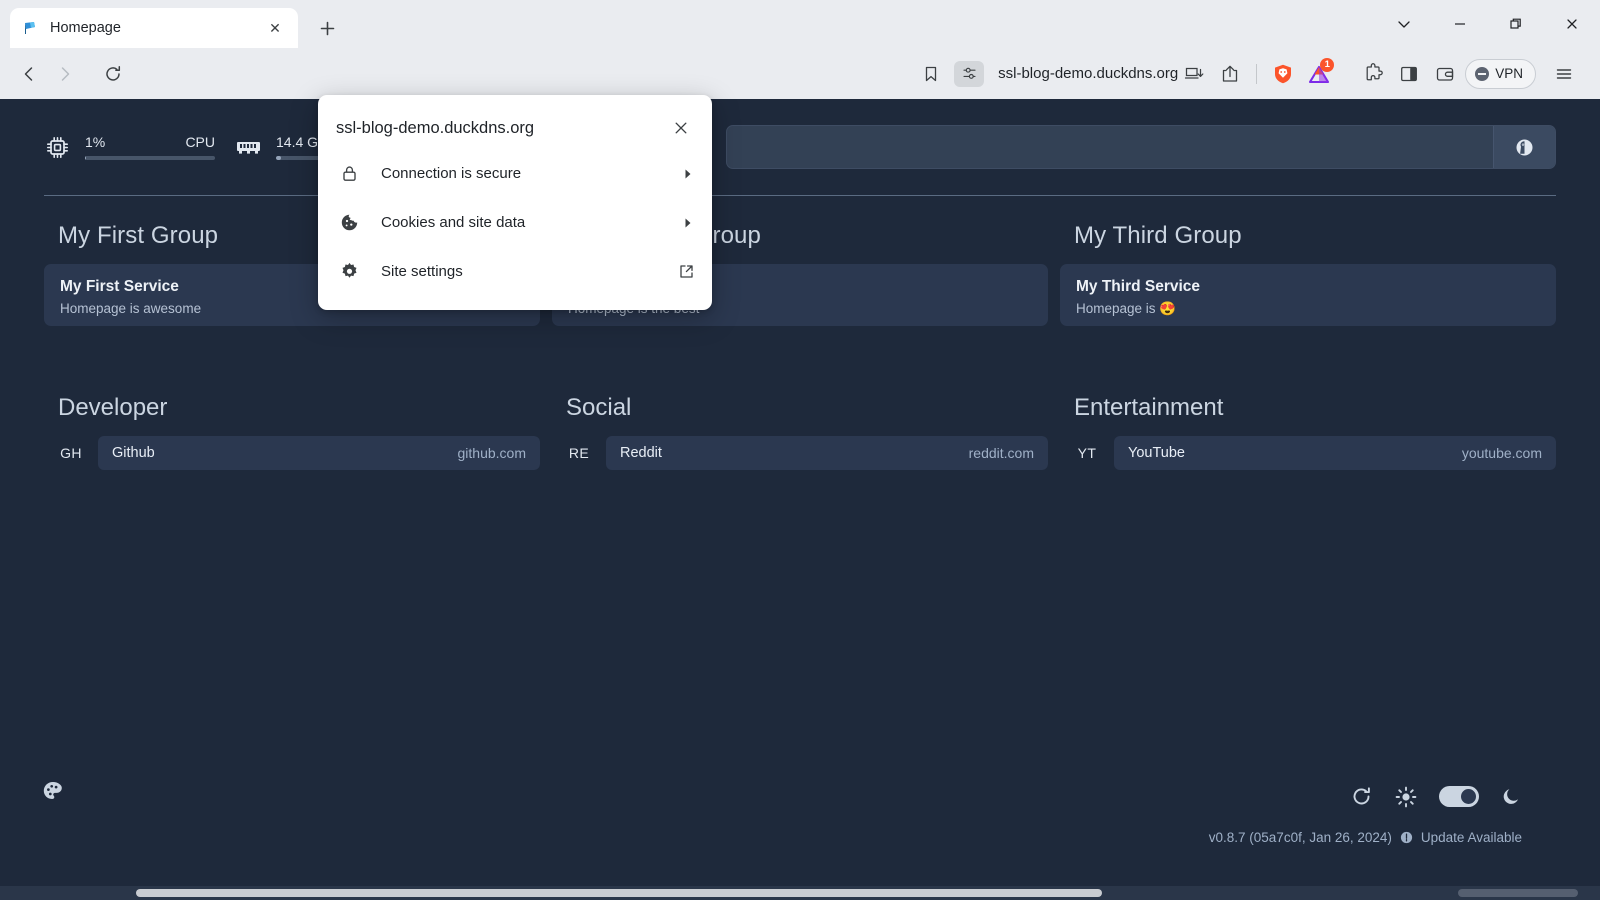 The width and height of the screenshot is (1600, 900). What do you see at coordinates (1436, 796) in the screenshot?
I see `footer-controls` at bounding box center [1436, 796].